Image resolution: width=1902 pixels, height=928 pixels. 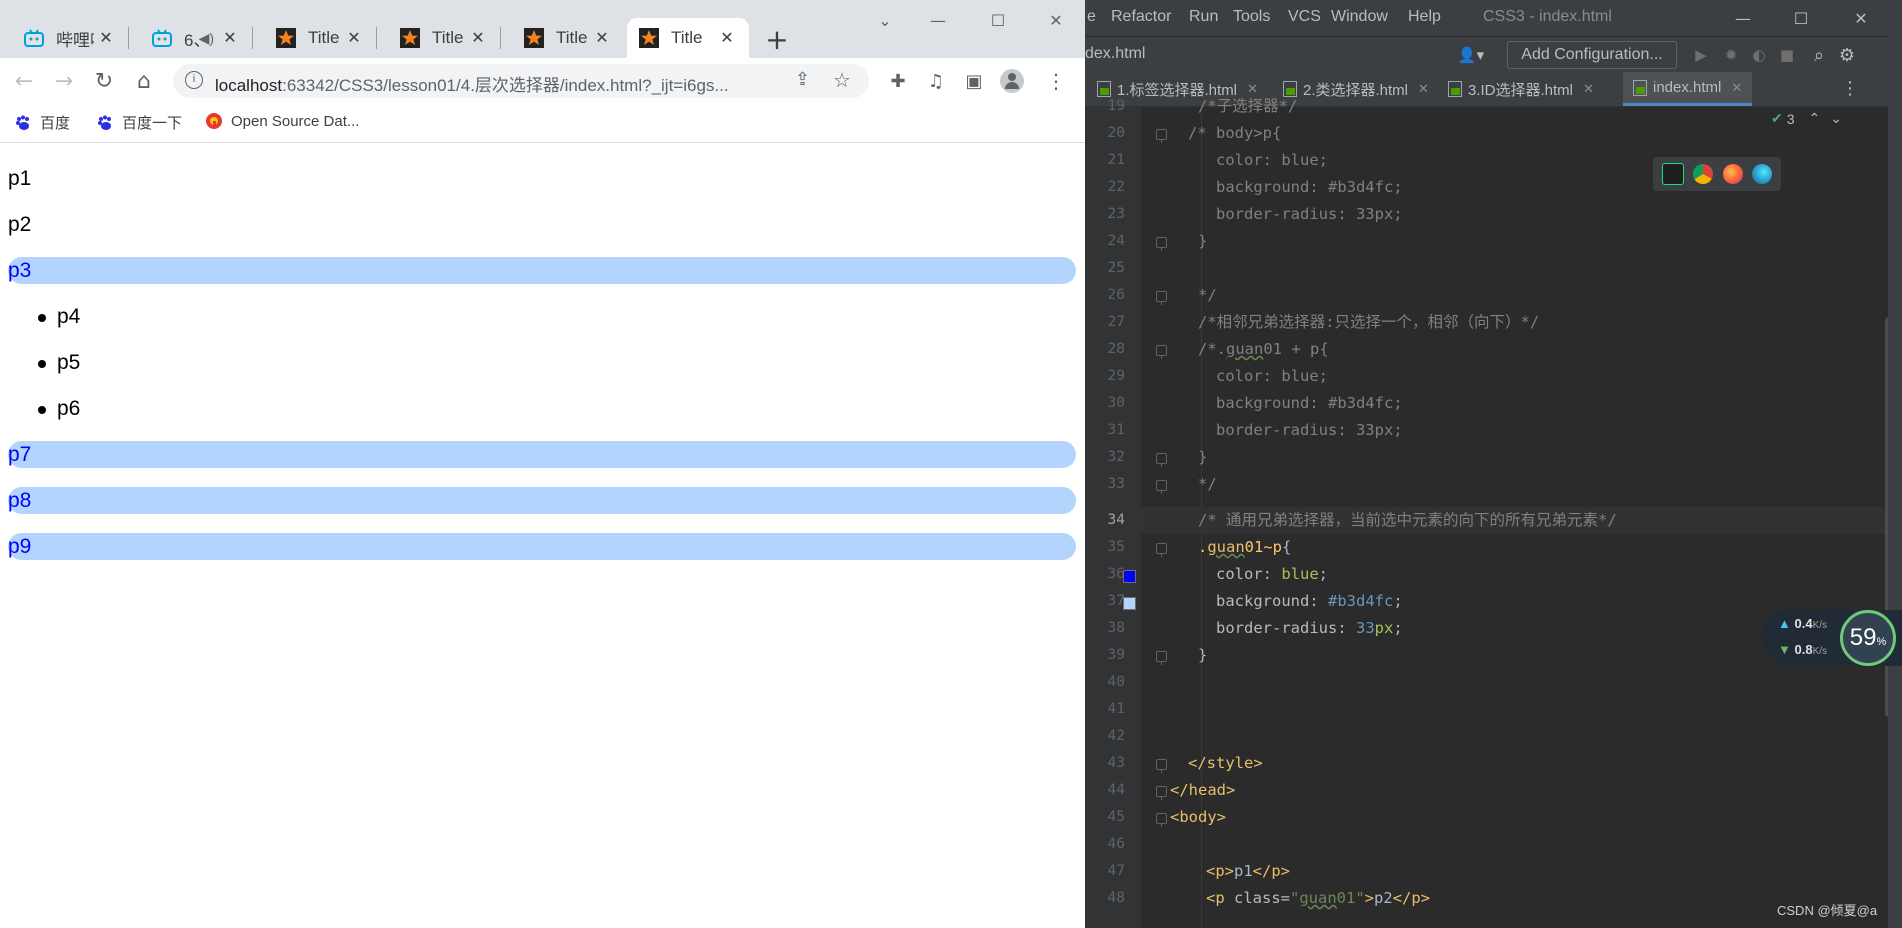 What do you see at coordinates (104, 81) in the screenshot?
I see `reload-icon: ↻` at bounding box center [104, 81].